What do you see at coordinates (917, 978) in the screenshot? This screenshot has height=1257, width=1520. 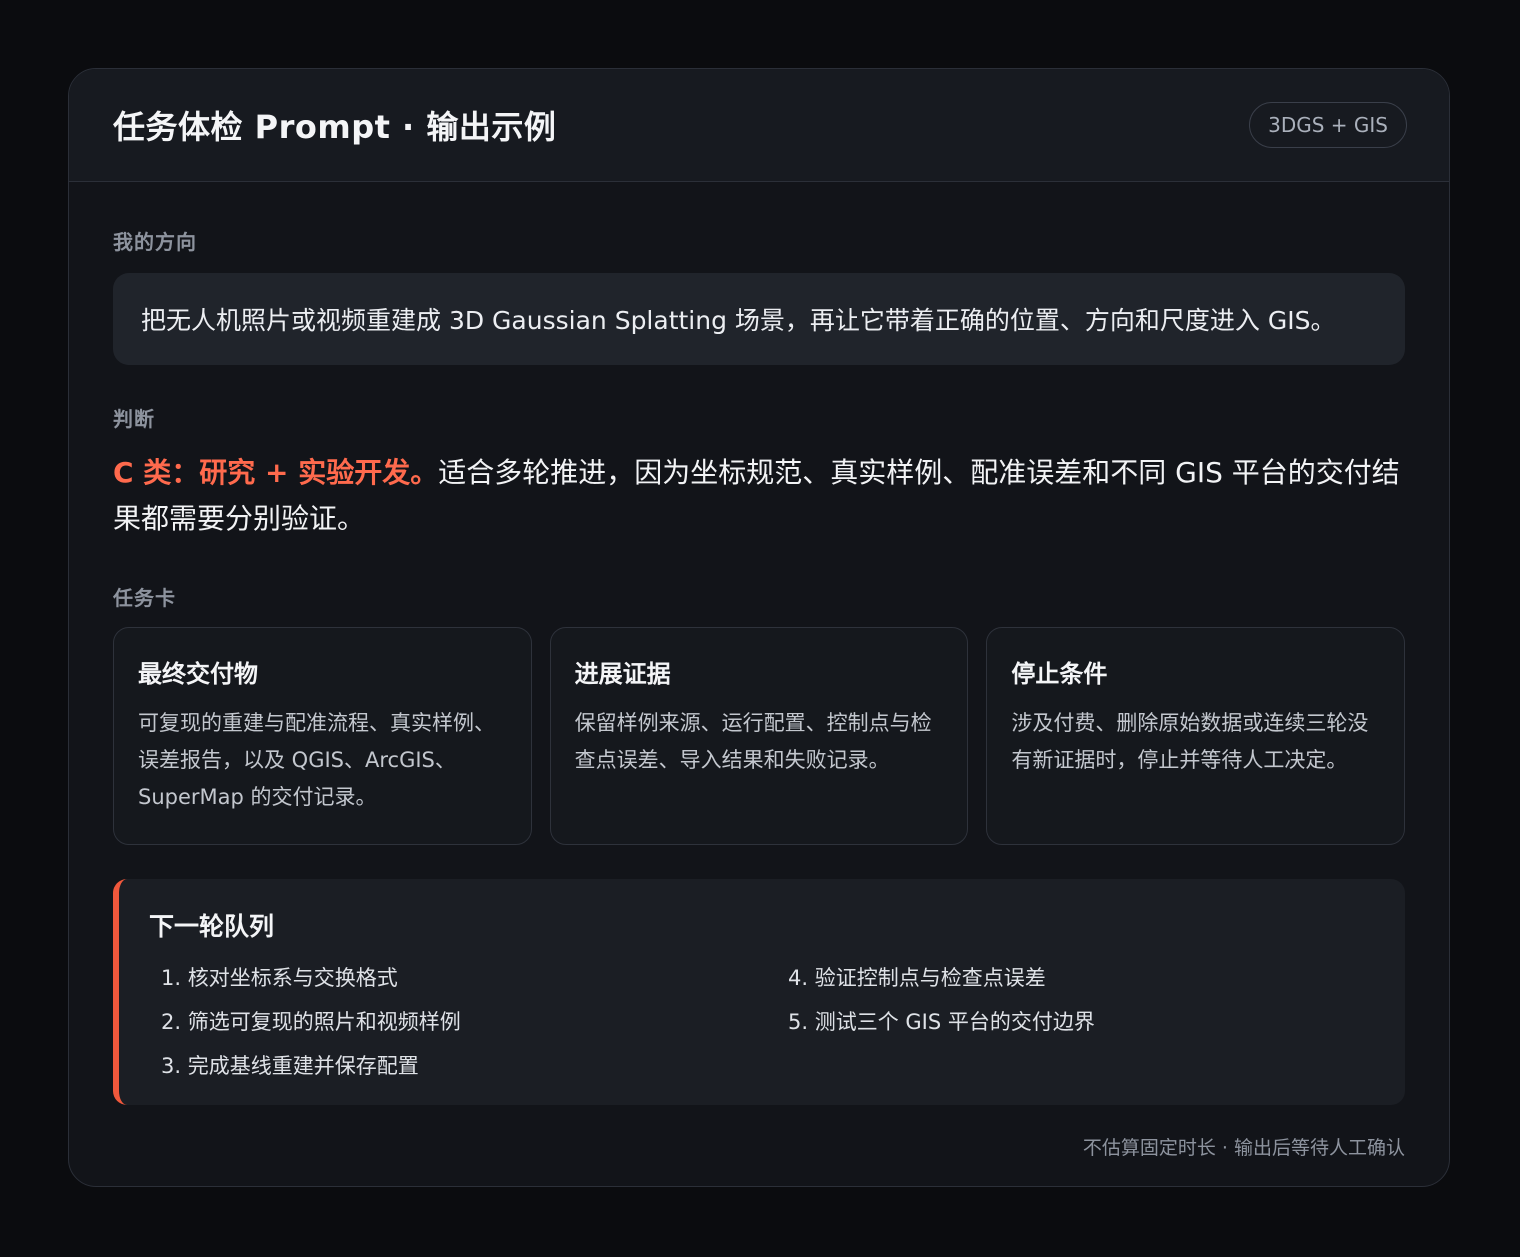 I see `list-item: 4. 验证控制点与检查点误差` at bounding box center [917, 978].